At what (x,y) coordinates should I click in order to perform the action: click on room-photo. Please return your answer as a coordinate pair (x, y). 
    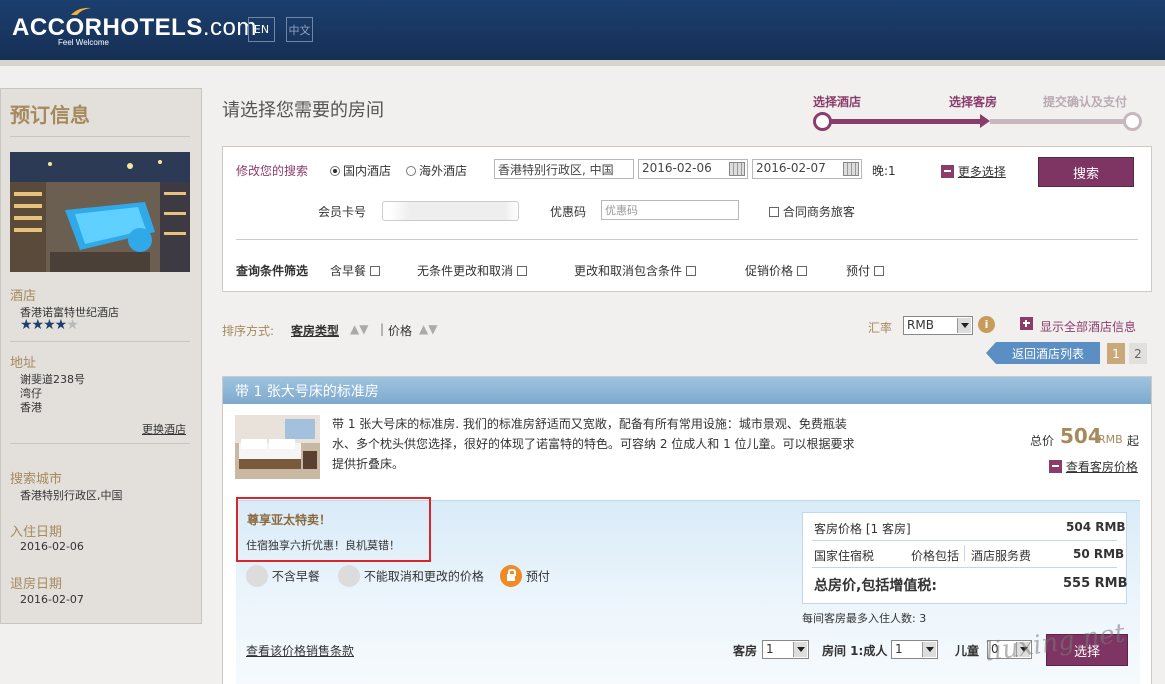
    Looking at the image, I should click on (277, 447).